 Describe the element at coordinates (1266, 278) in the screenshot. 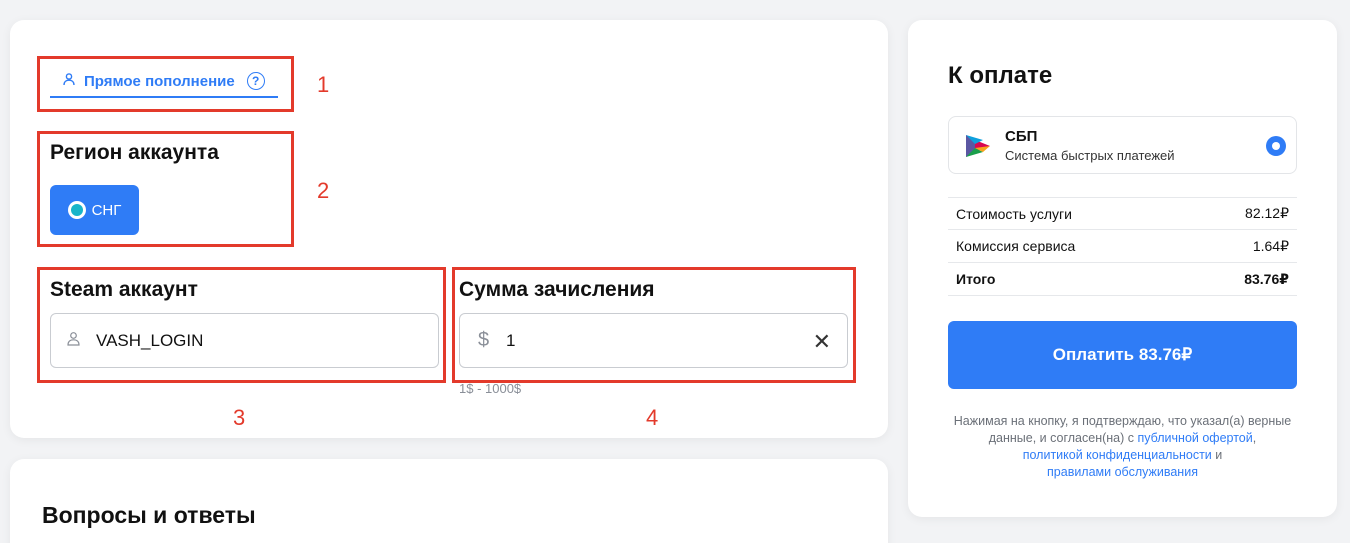

I see `summary-row-value: 83.76₽` at that location.